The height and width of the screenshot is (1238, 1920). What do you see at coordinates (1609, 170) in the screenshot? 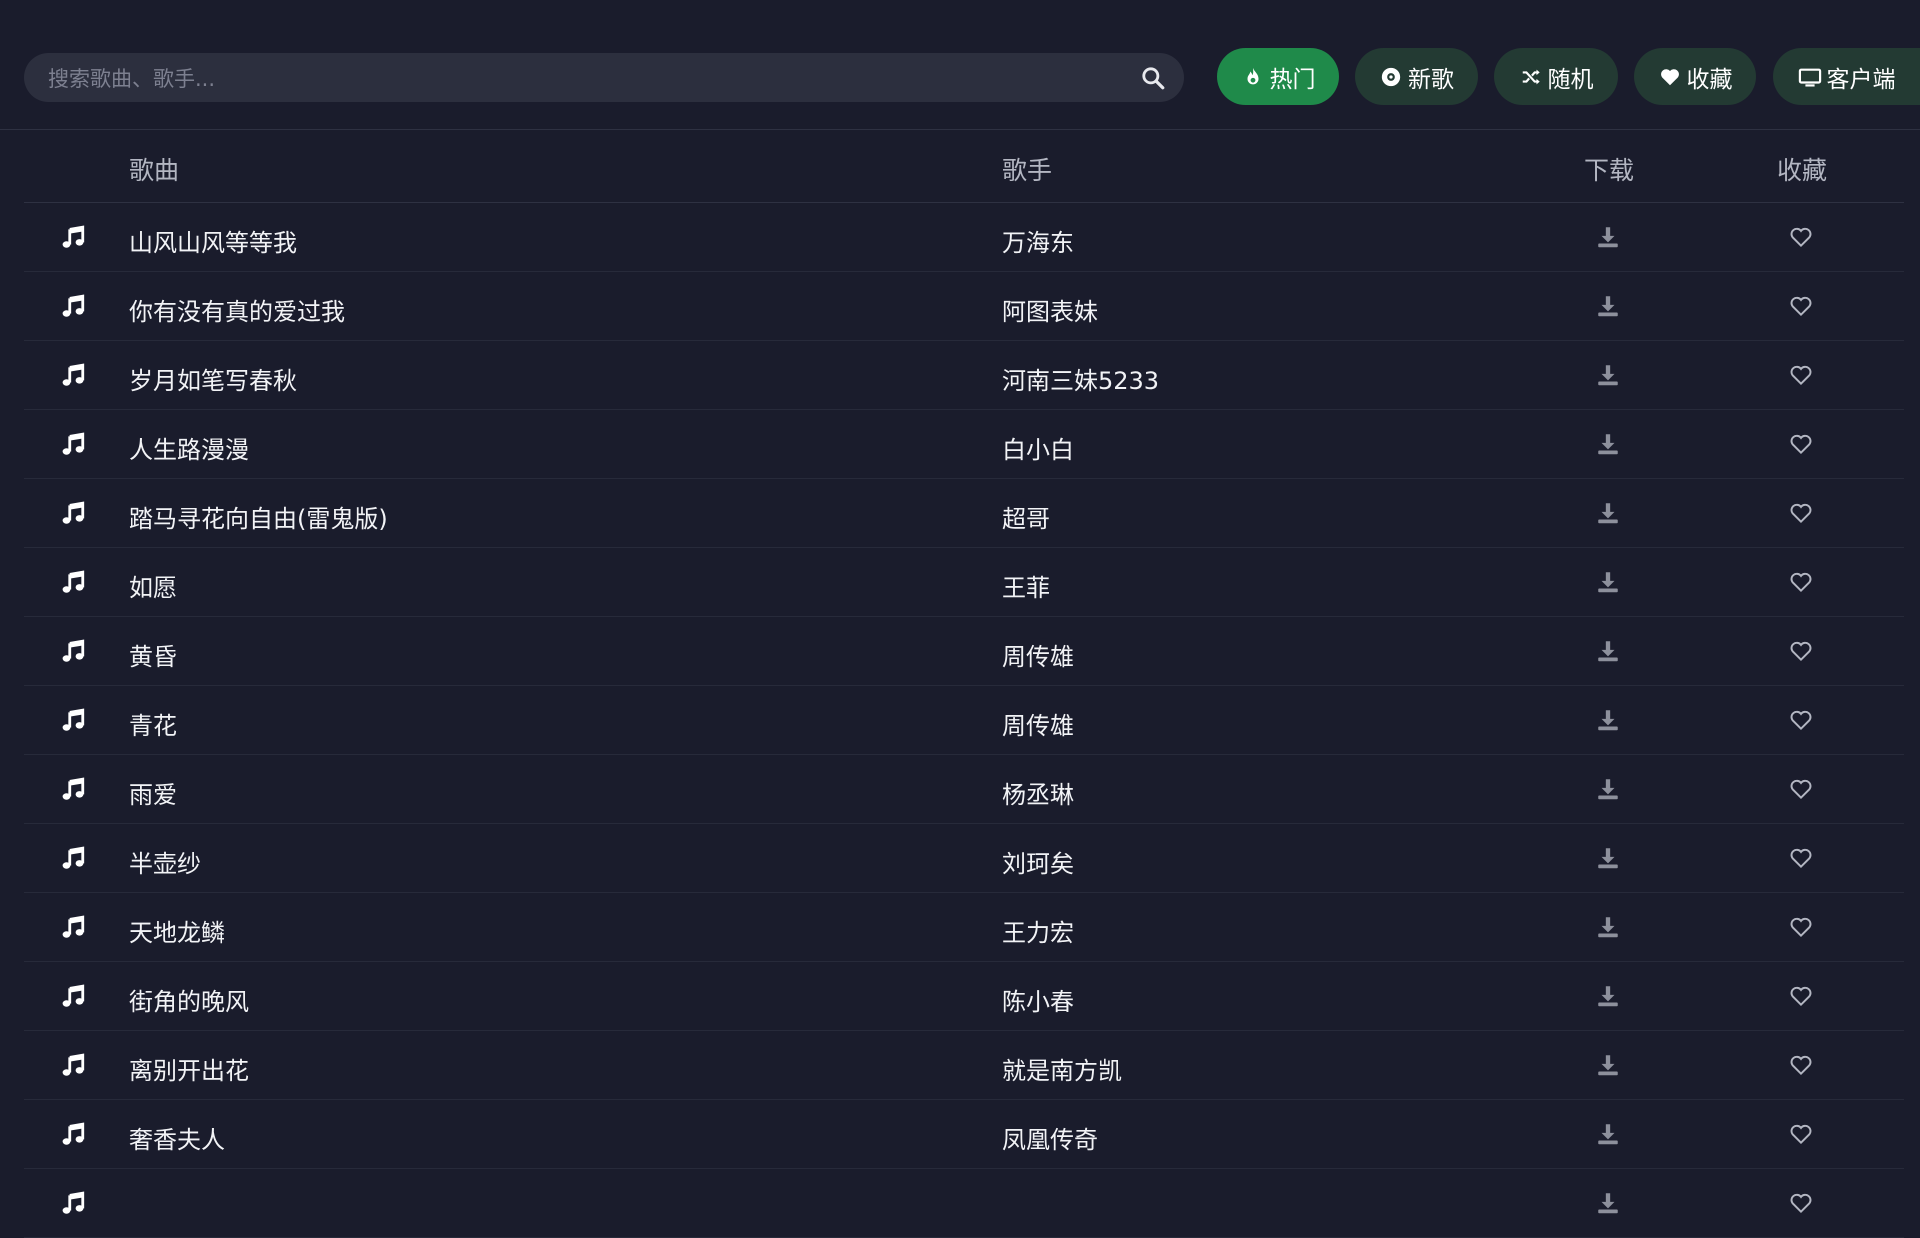
I see `column-download: 下载` at bounding box center [1609, 170].